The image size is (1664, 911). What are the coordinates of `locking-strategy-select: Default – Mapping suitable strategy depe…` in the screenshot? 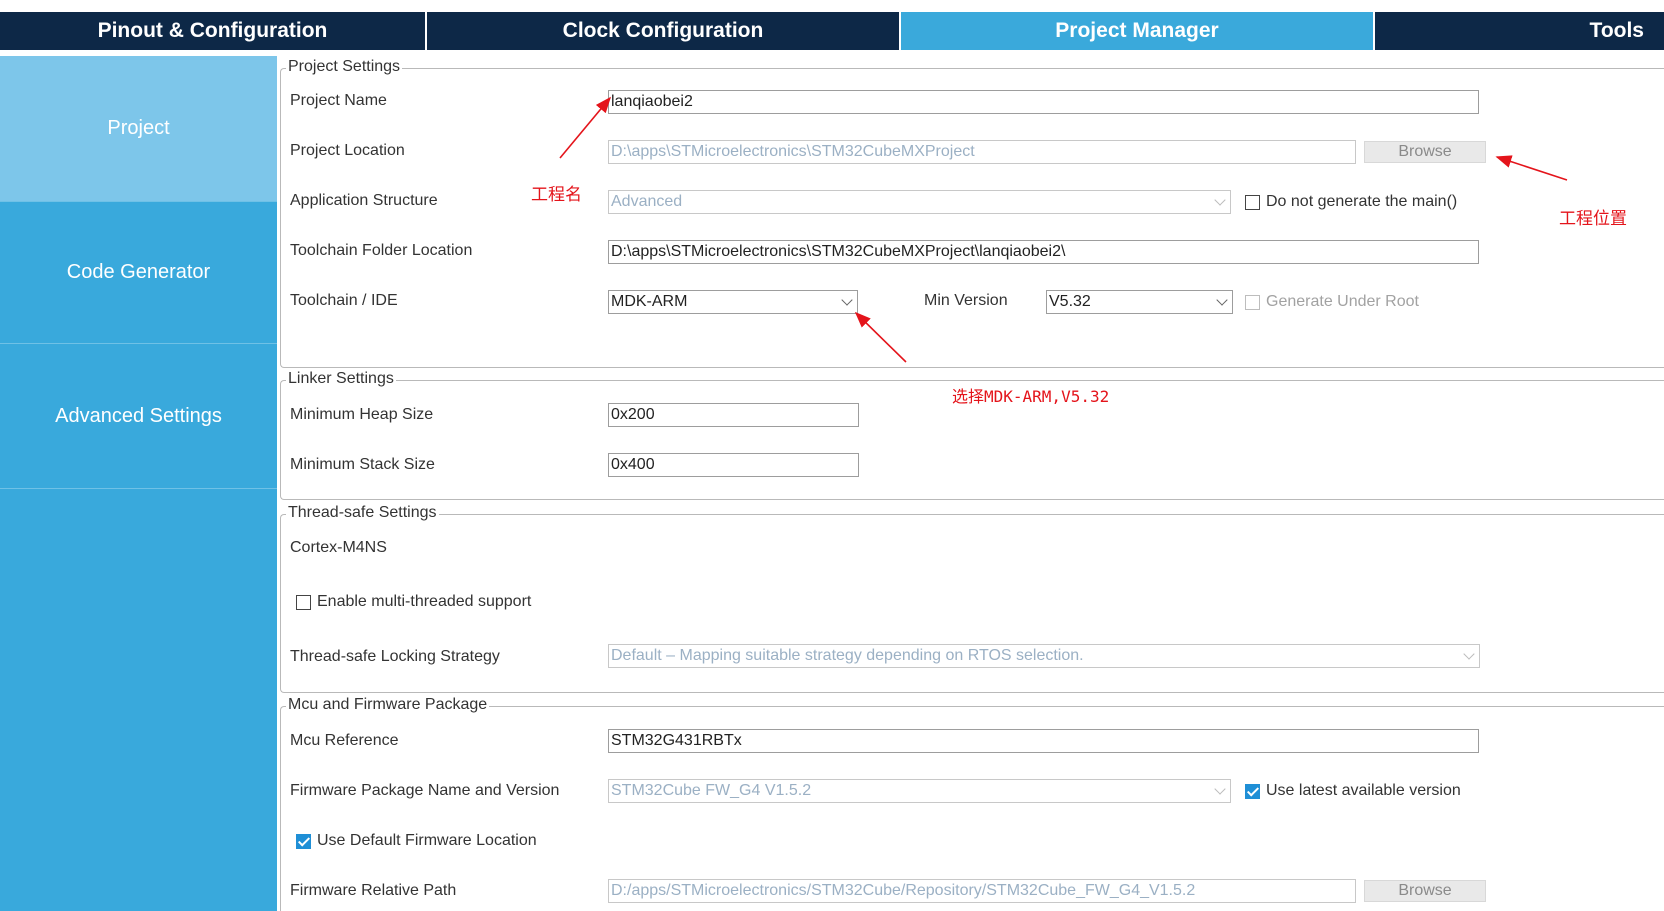 It's located at (1044, 656).